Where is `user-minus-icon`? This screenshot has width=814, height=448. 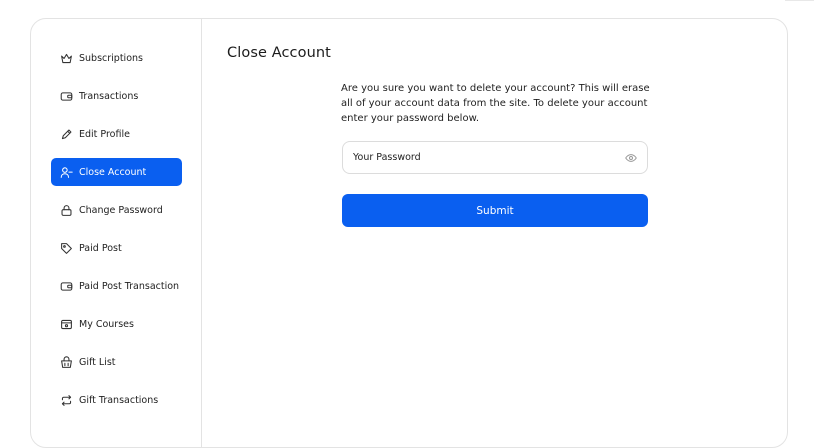 user-minus-icon is located at coordinates (66, 172).